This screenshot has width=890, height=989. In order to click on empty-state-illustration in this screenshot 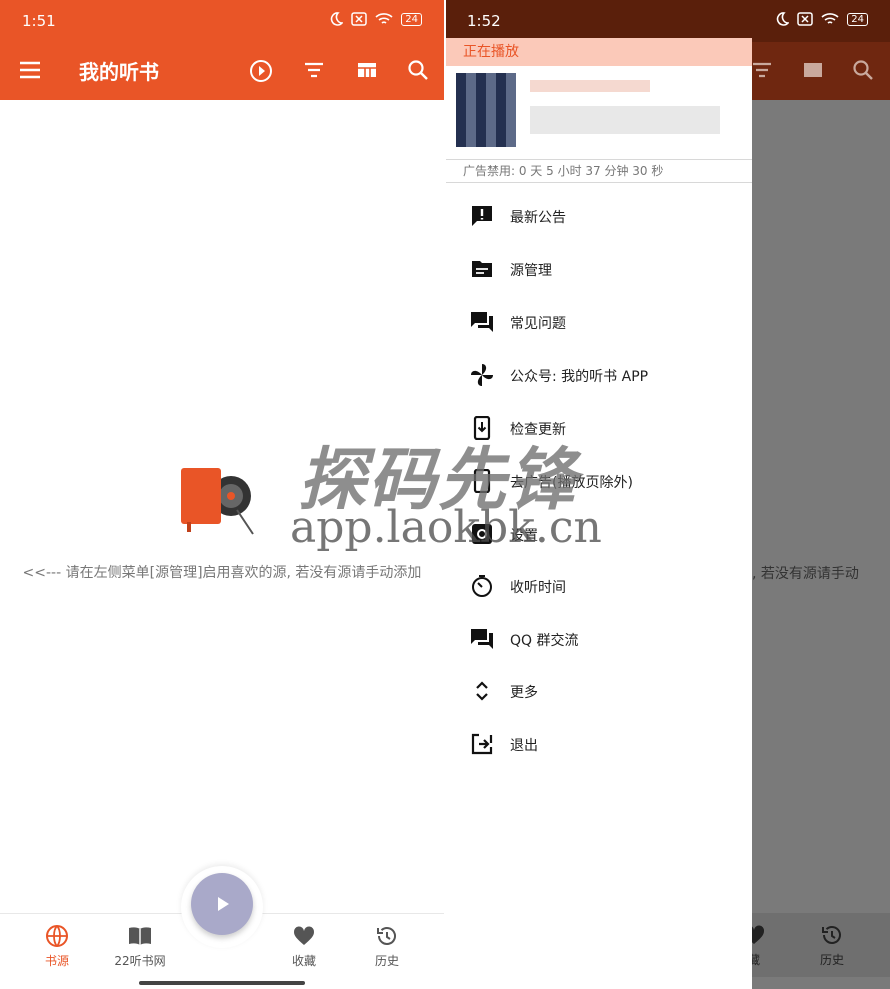, I will do `click(217, 501)`.